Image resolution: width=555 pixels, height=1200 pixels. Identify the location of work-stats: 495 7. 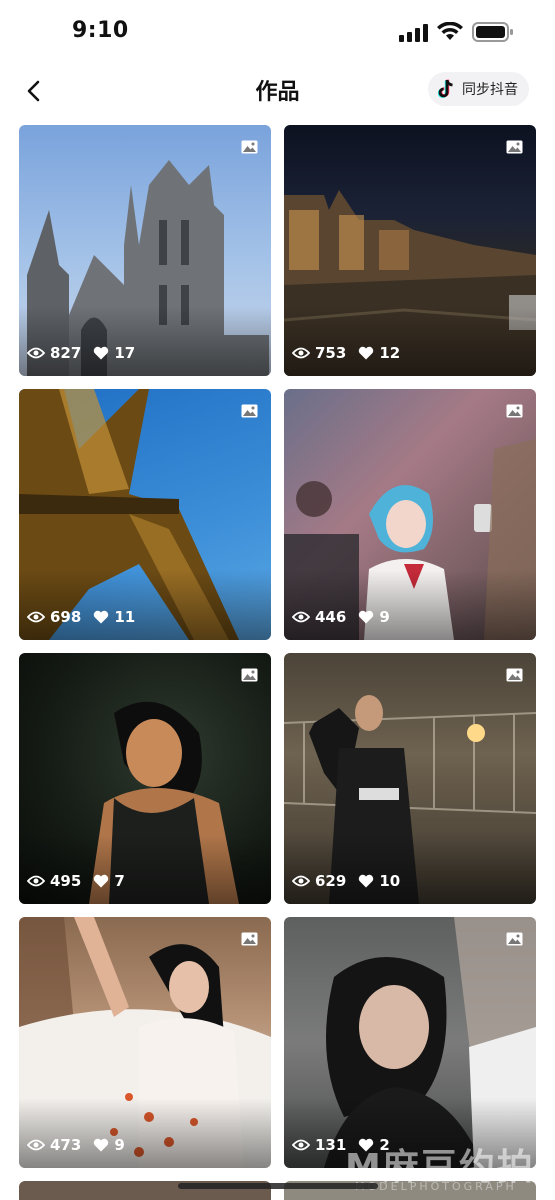
(76, 881).